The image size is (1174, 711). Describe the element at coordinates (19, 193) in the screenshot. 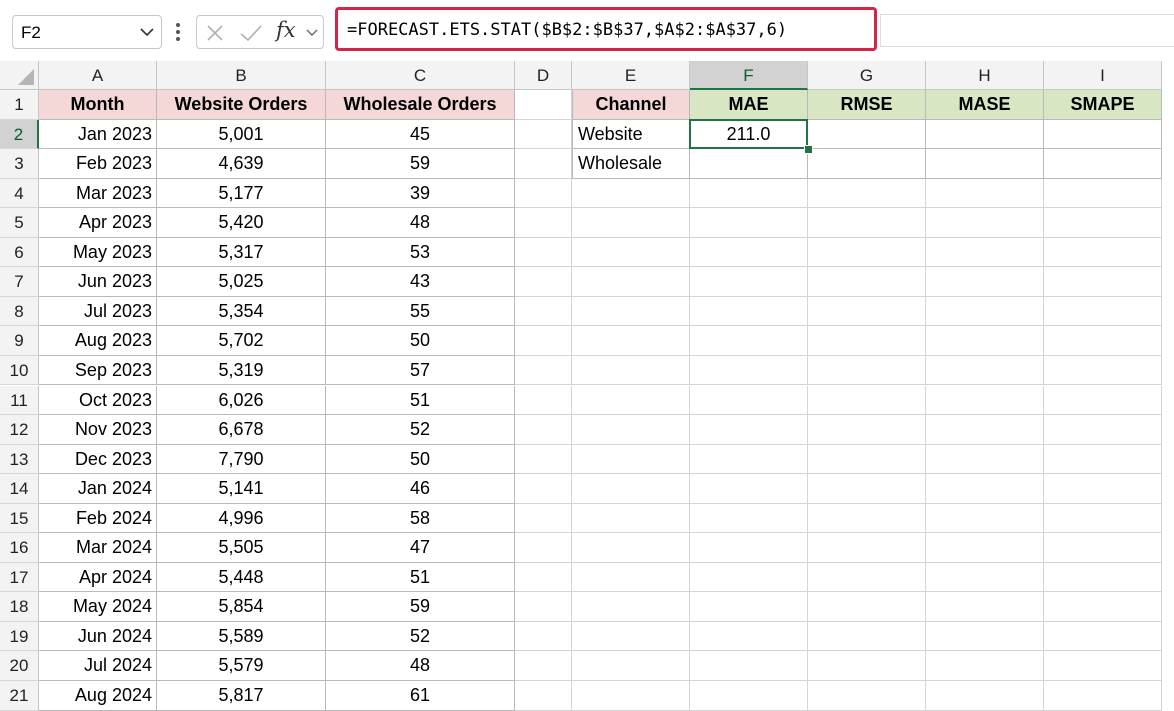

I see `row-header-4: 4` at that location.